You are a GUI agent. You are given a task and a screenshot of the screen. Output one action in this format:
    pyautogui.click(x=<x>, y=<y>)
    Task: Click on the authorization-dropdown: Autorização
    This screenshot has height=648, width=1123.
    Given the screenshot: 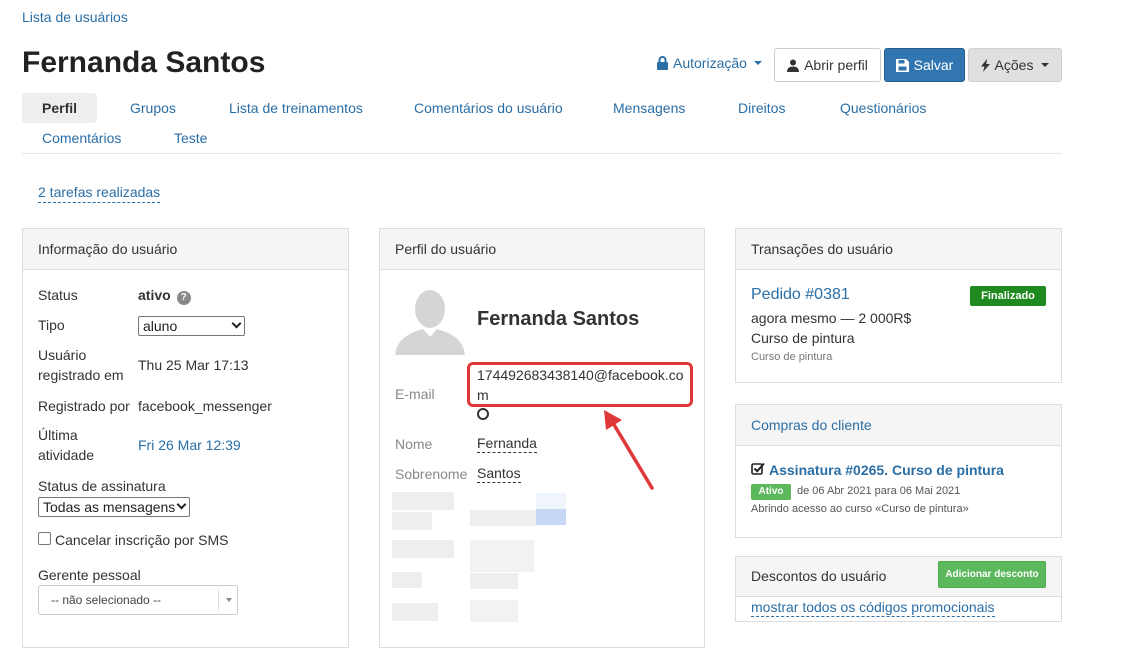 What is the action you would take?
    pyautogui.click(x=709, y=63)
    